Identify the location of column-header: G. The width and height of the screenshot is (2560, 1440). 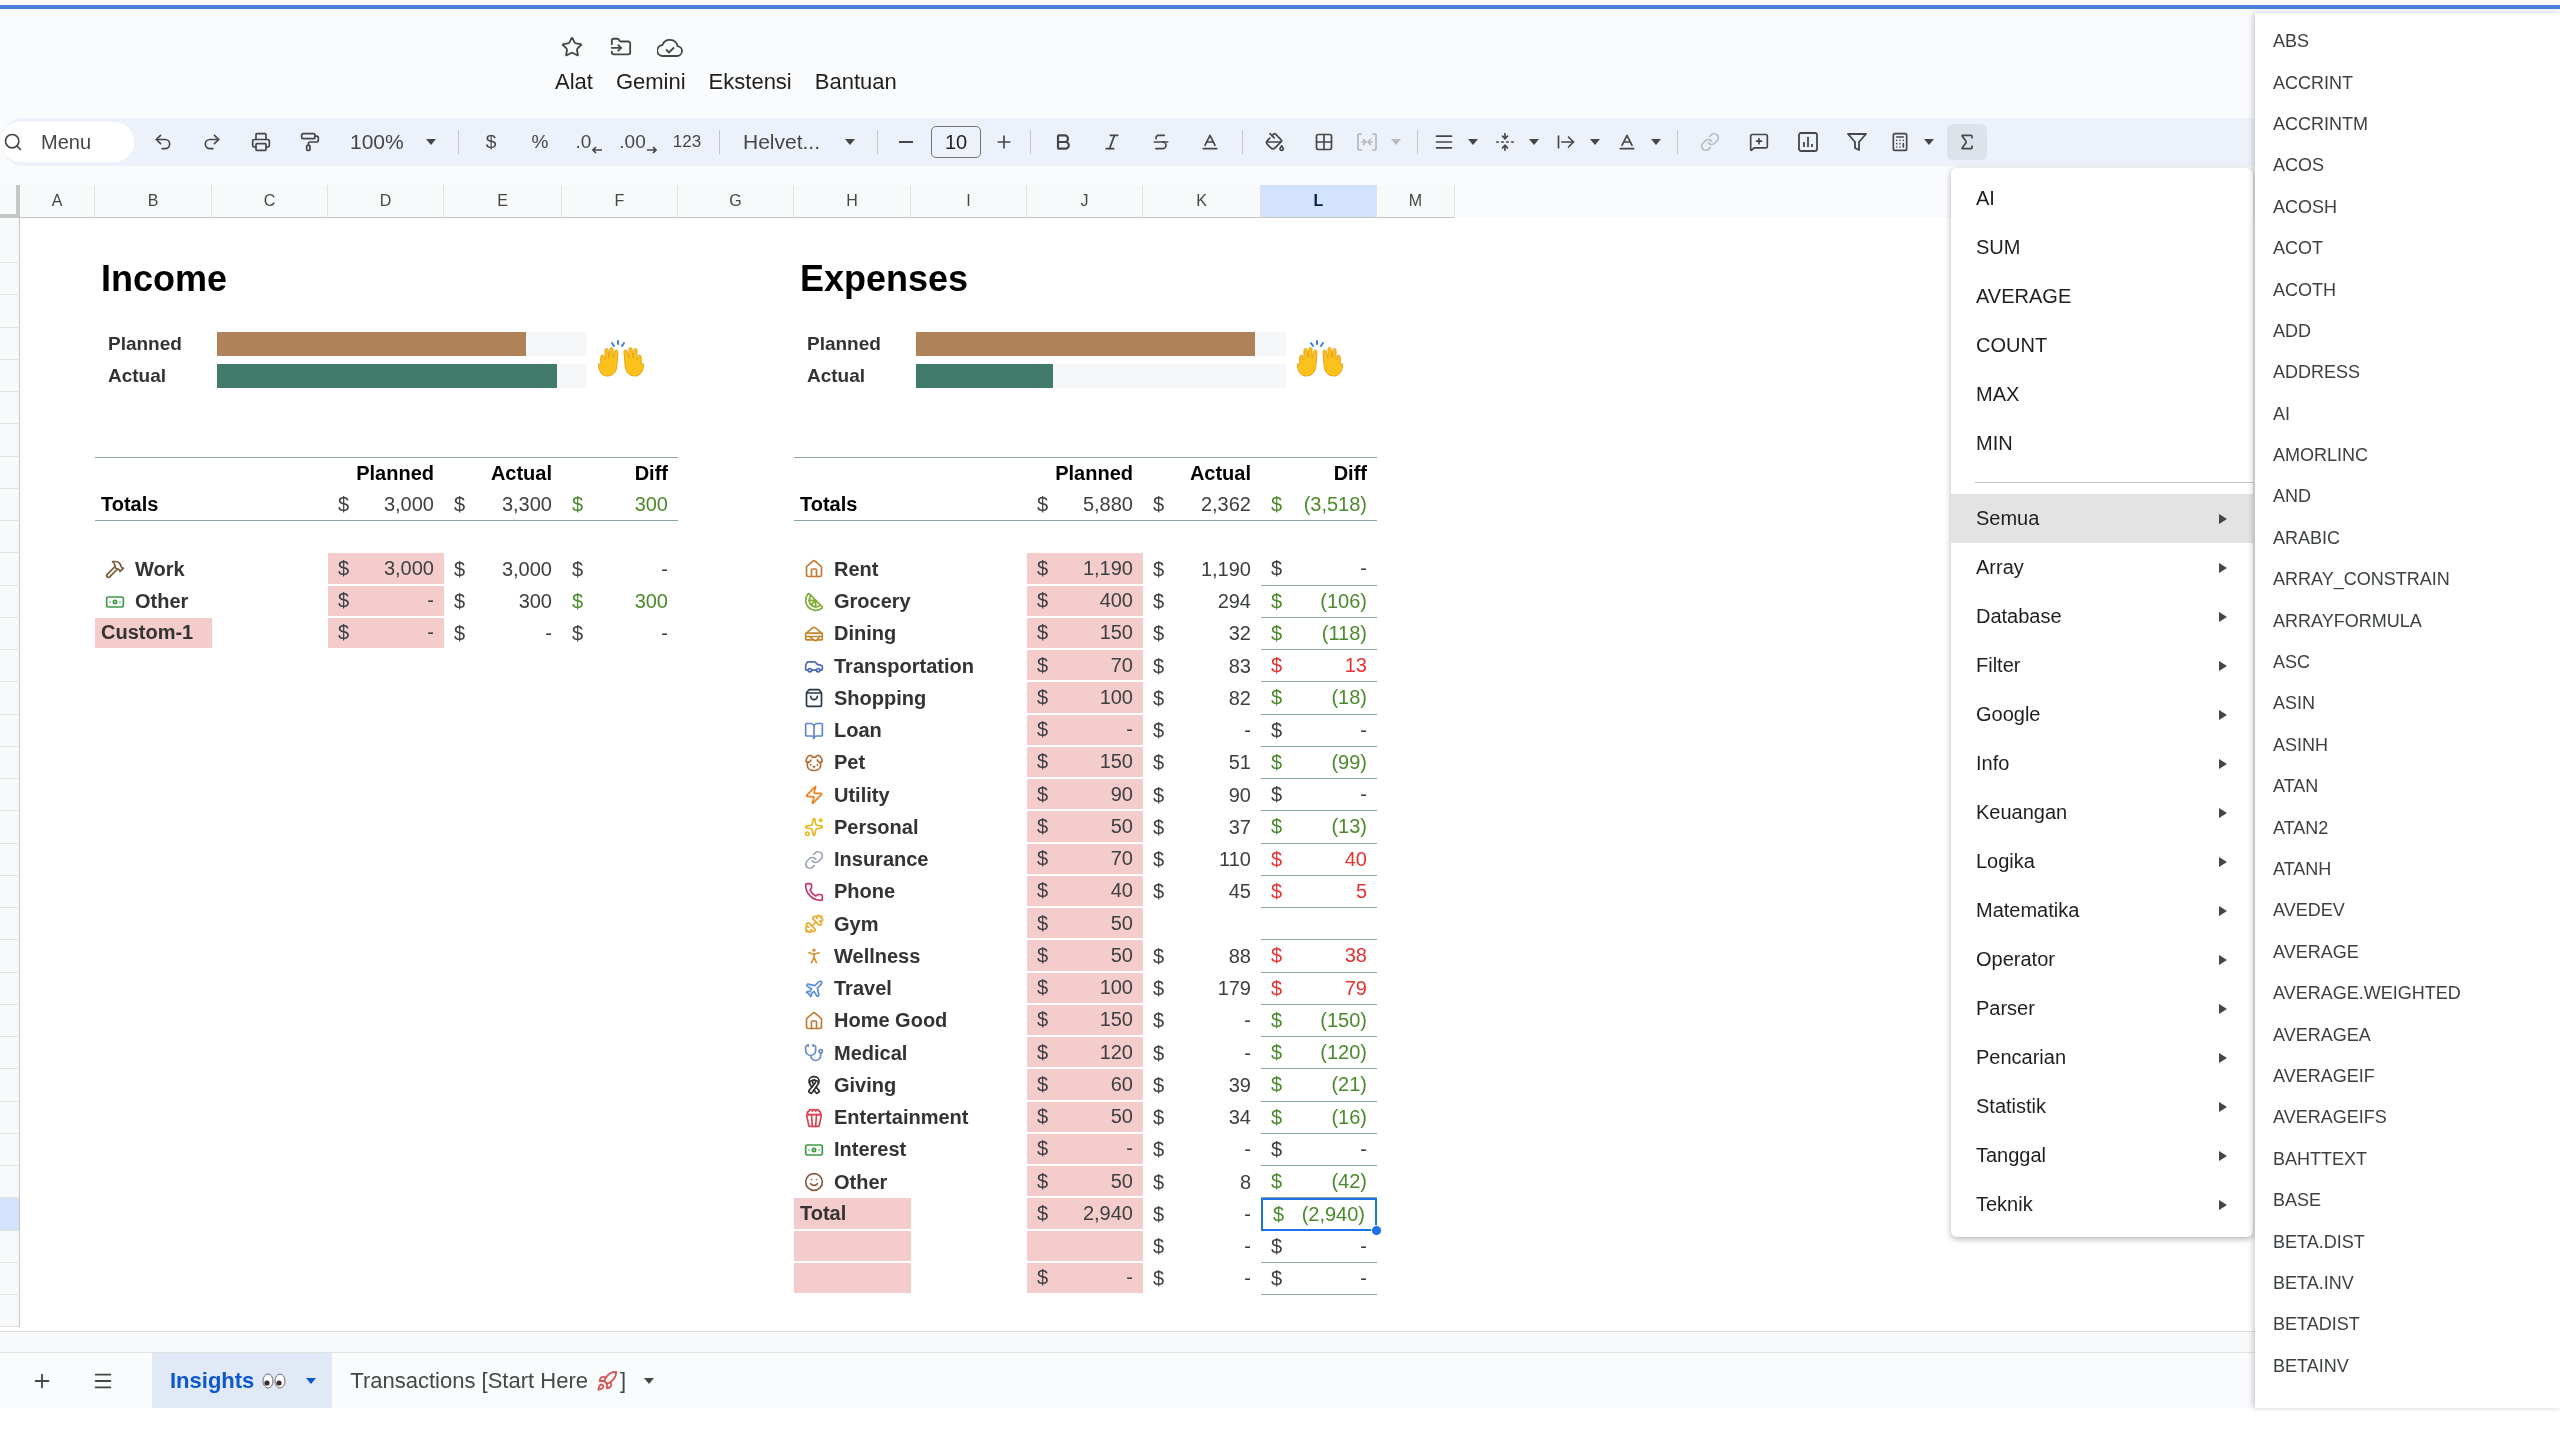
(736, 201).